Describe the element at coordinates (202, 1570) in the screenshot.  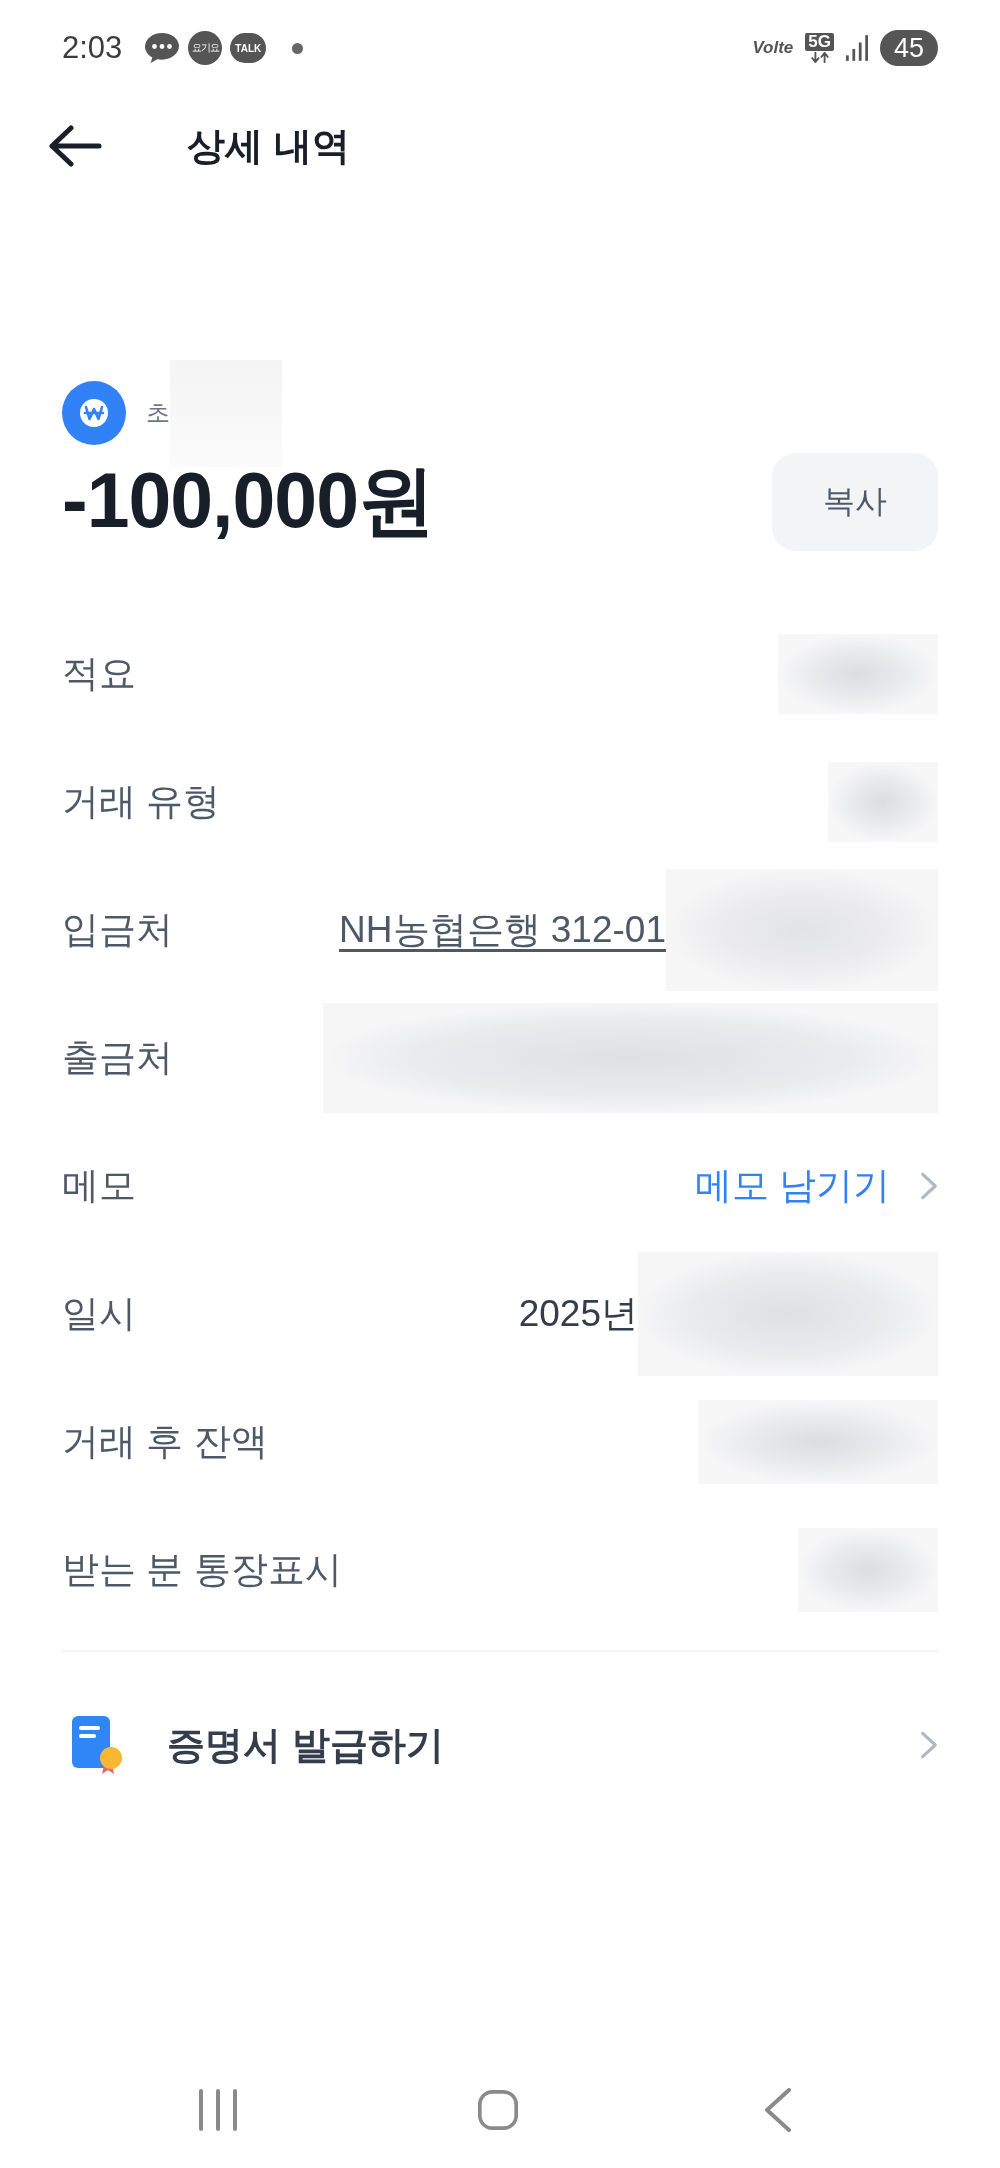
I see `detail-label: 받는 분 통장표시` at that location.